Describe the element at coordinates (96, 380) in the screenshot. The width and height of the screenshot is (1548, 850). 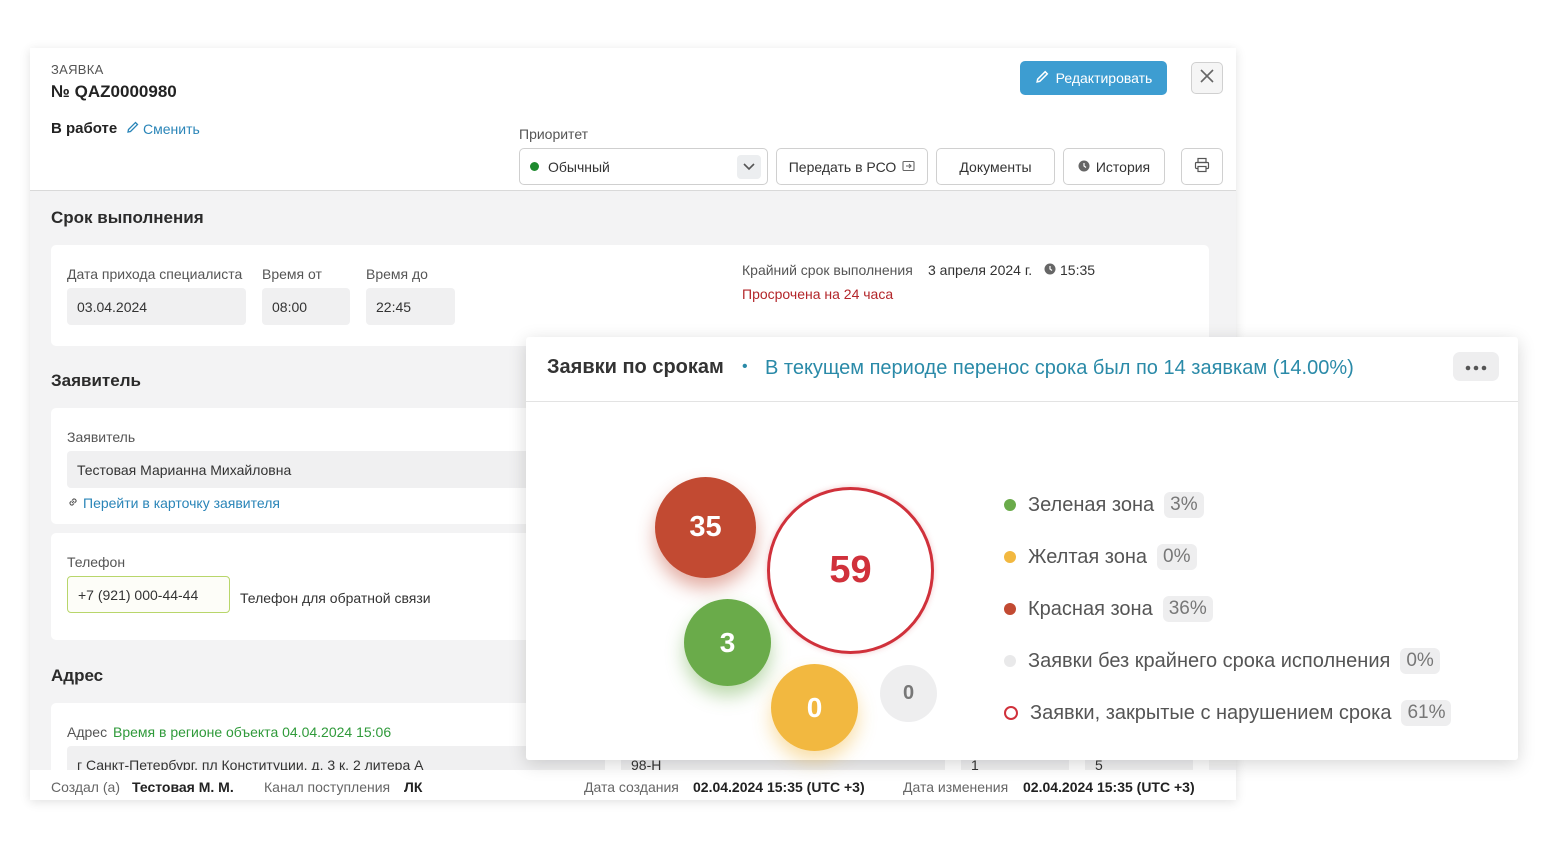
I see `applicant-section-title: Заявитель` at that location.